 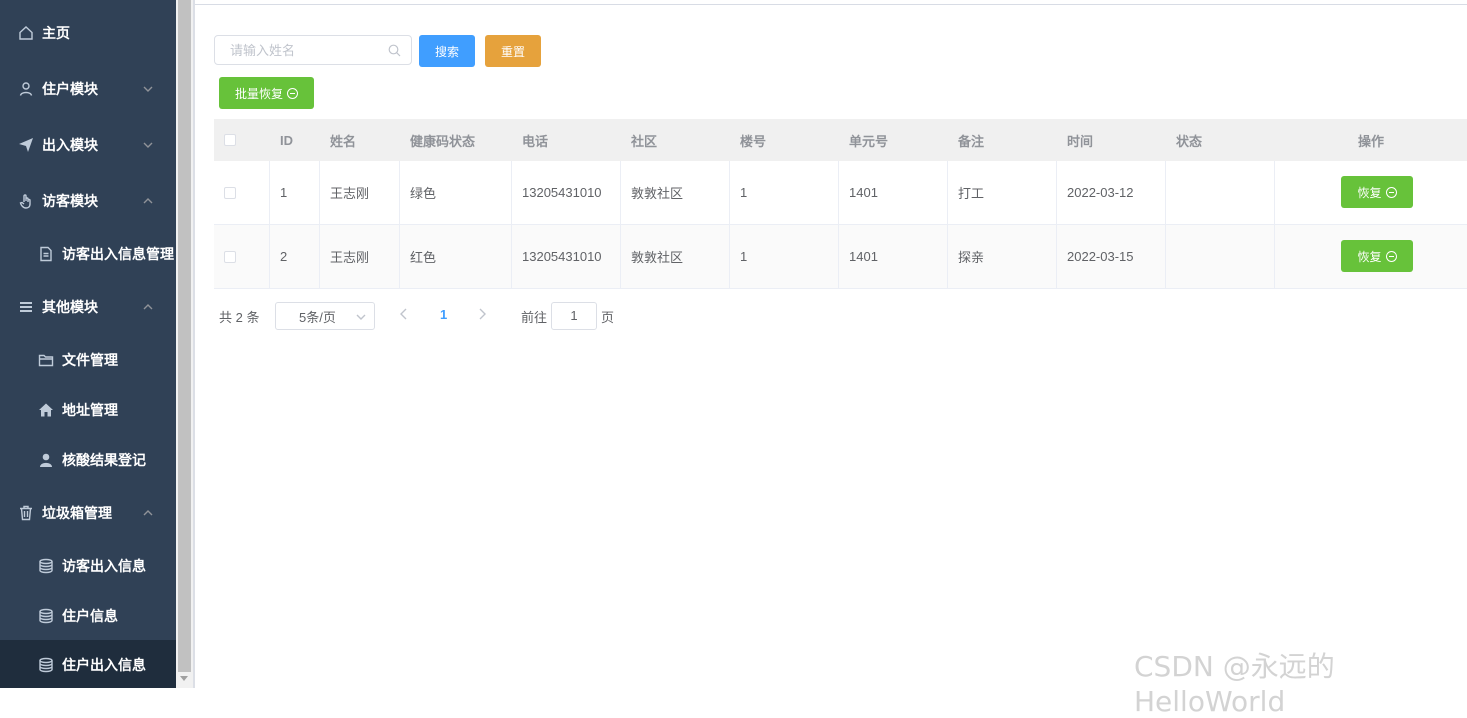 What do you see at coordinates (608, 317) in the screenshot?
I see `goto-suffix: 页` at bounding box center [608, 317].